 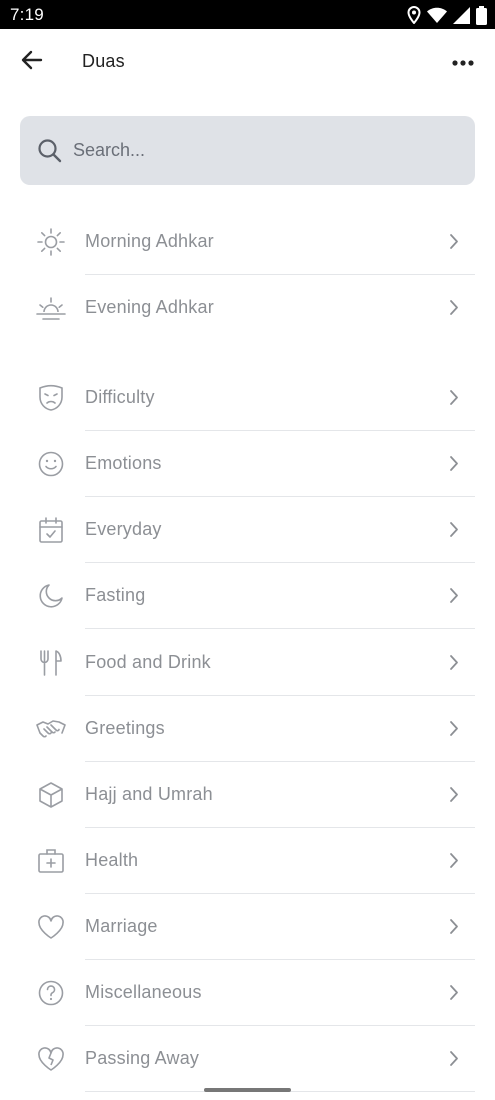 I want to click on list-item-label: Marriage, so click(x=121, y=926).